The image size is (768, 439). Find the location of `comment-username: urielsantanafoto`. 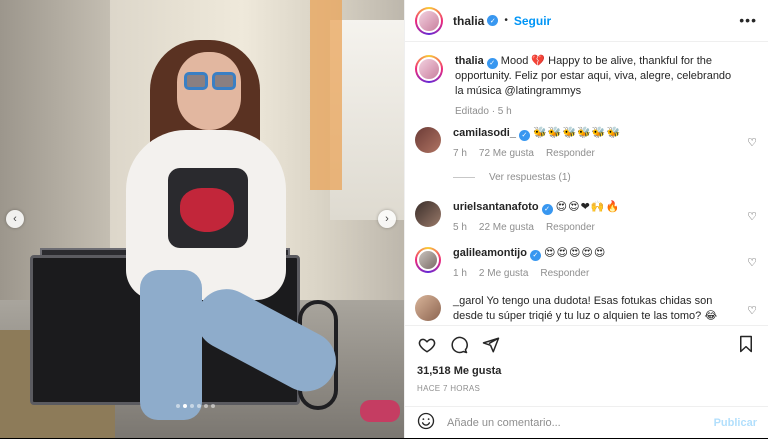

comment-username: urielsantanafoto is located at coordinates (496, 207).